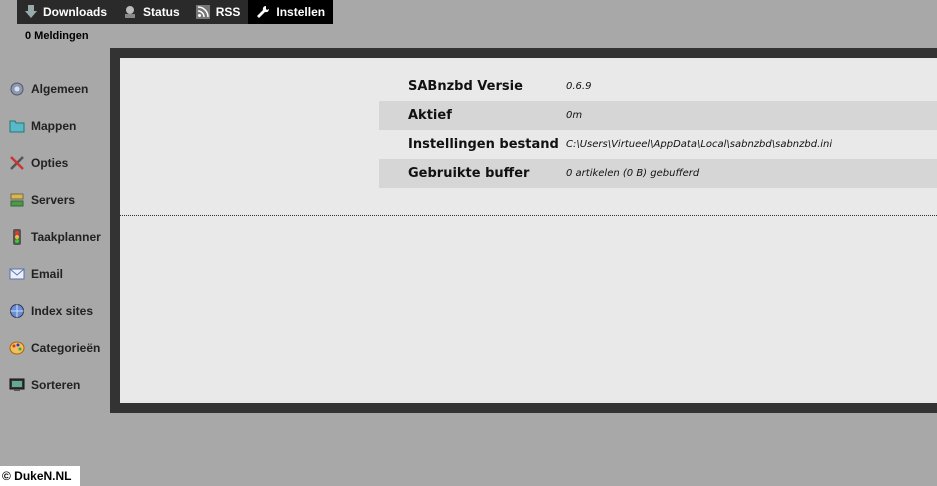  What do you see at coordinates (228, 12) in the screenshot?
I see `nav-rss-label: RSS` at bounding box center [228, 12].